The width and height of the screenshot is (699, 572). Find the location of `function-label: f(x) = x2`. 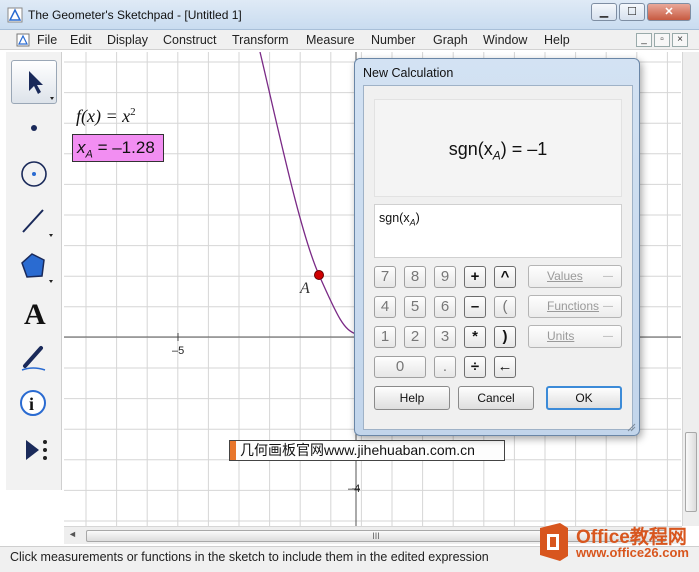

function-label: f(x) = x2 is located at coordinates (106, 116).